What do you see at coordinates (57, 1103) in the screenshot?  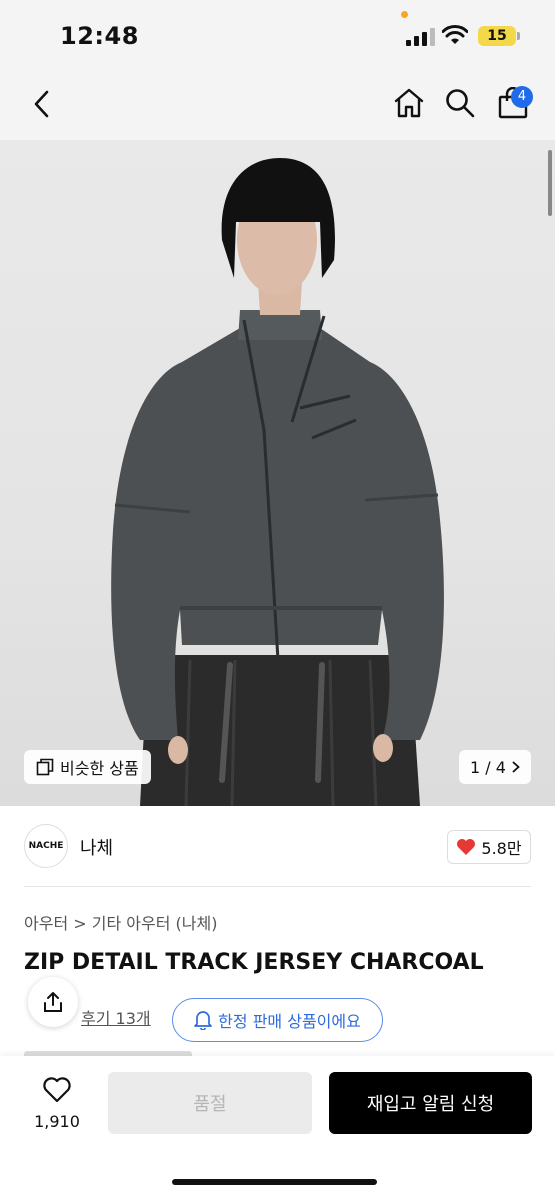 I see `wishlist-button: 1,910` at bounding box center [57, 1103].